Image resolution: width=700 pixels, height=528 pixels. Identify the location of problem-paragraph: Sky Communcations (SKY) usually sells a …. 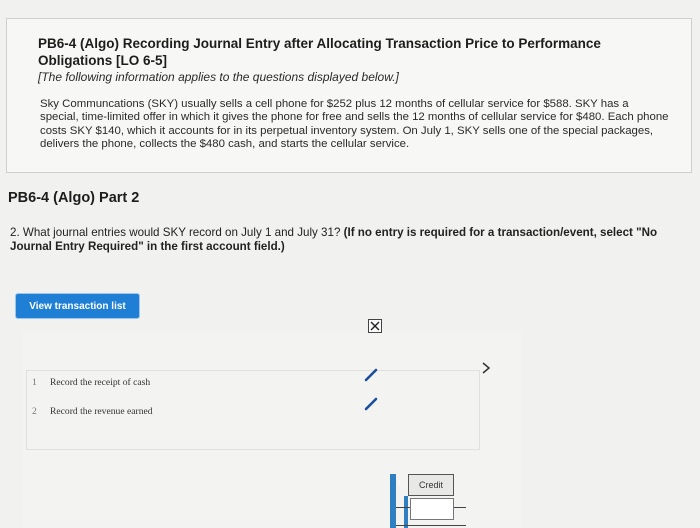
(354, 124).